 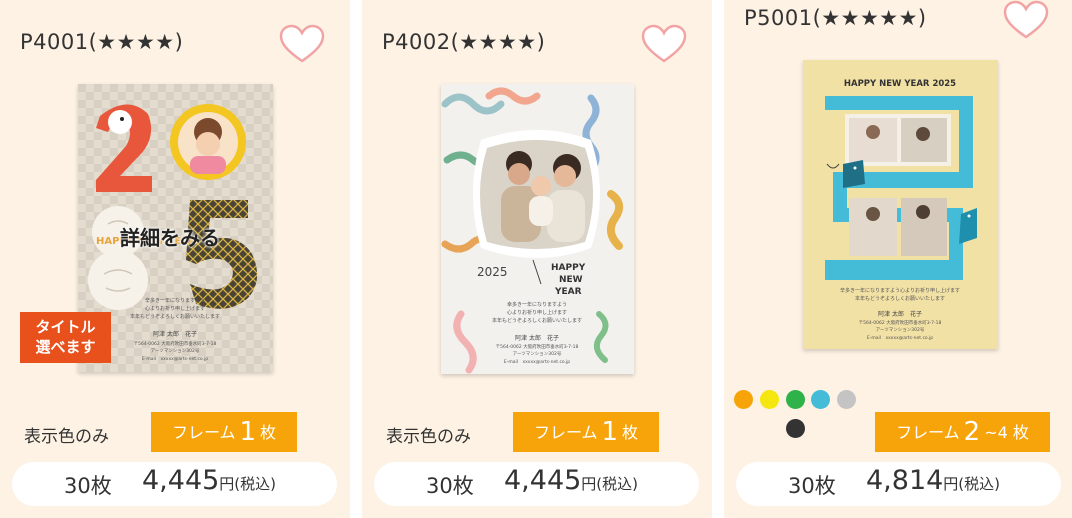 I want to click on svg-text: NEW, so click(x=571, y=280).